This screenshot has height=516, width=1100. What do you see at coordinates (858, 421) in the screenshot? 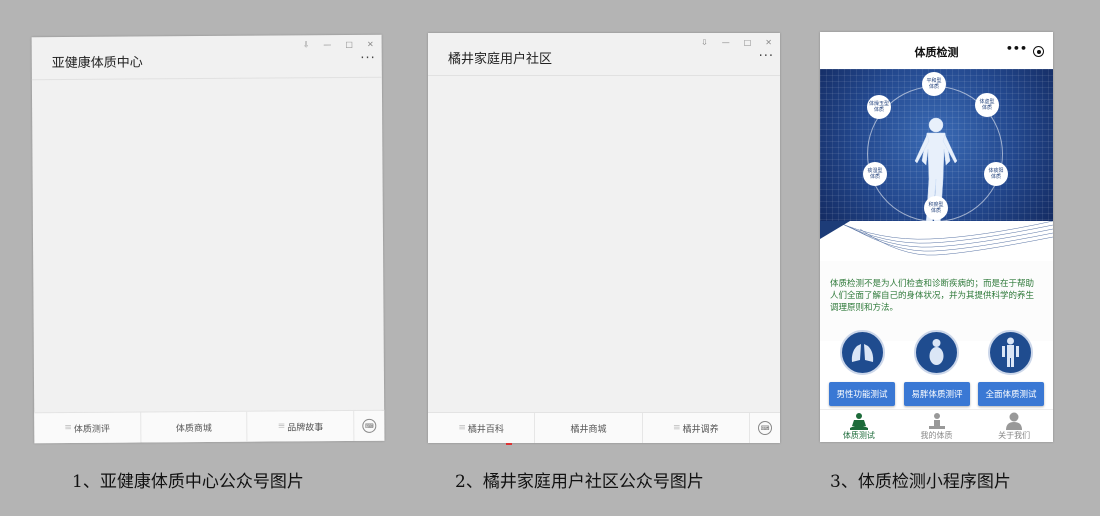
I see `meditation-icon` at bounding box center [858, 421].